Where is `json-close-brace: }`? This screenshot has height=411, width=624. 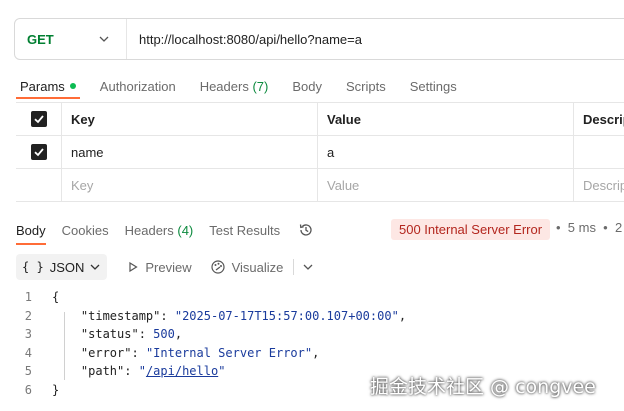 json-close-brace: } is located at coordinates (56, 389).